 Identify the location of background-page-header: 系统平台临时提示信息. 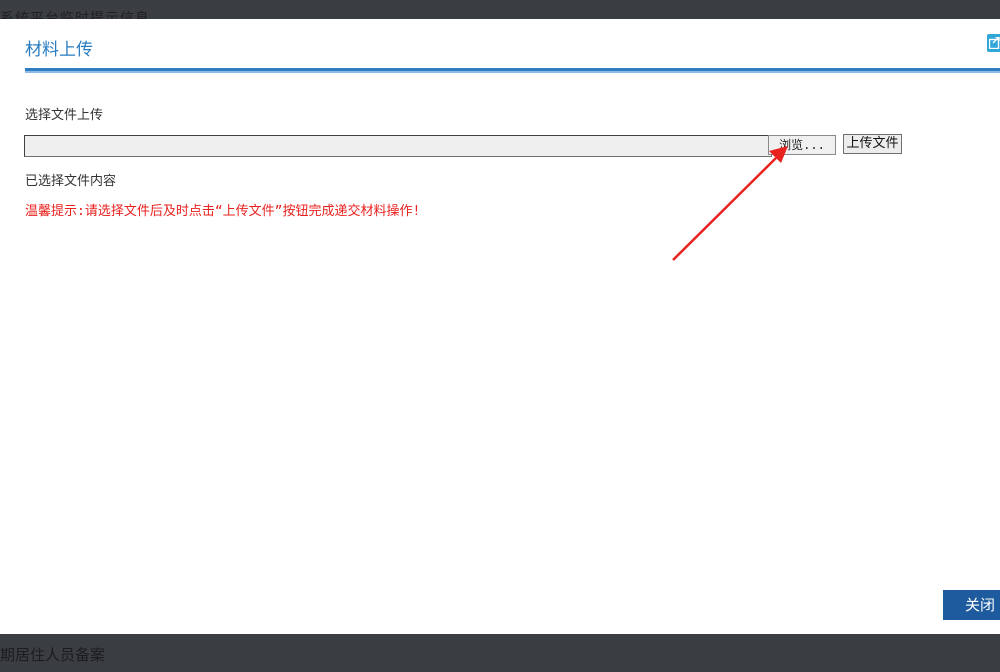
(500, 9).